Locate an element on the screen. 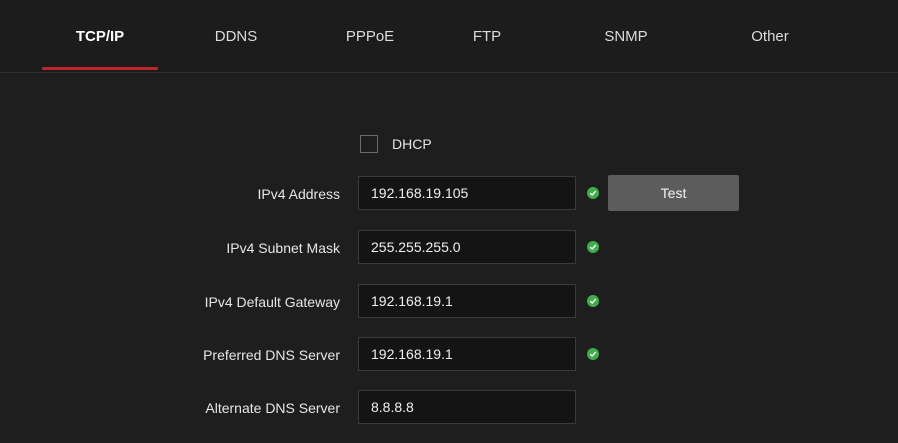 This screenshot has width=898, height=443. tab-snmp: SNMP is located at coordinates (626, 36).